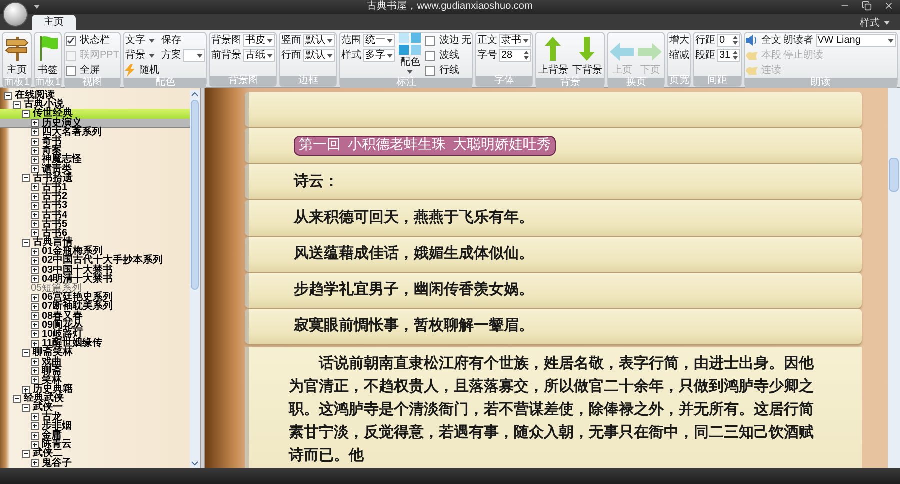  What do you see at coordinates (875, 23) in the screenshot?
I see `style-menu-button: 样式` at bounding box center [875, 23].